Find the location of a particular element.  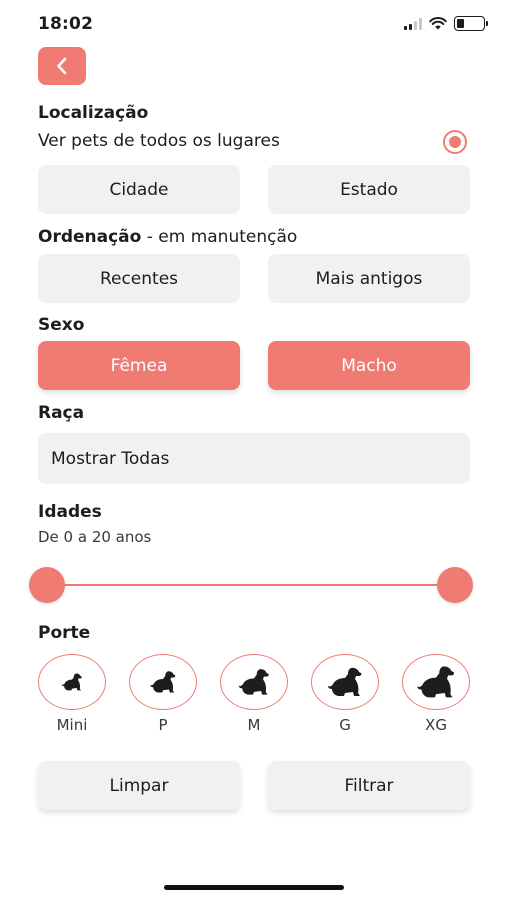

all-locations-radio is located at coordinates (455, 142).